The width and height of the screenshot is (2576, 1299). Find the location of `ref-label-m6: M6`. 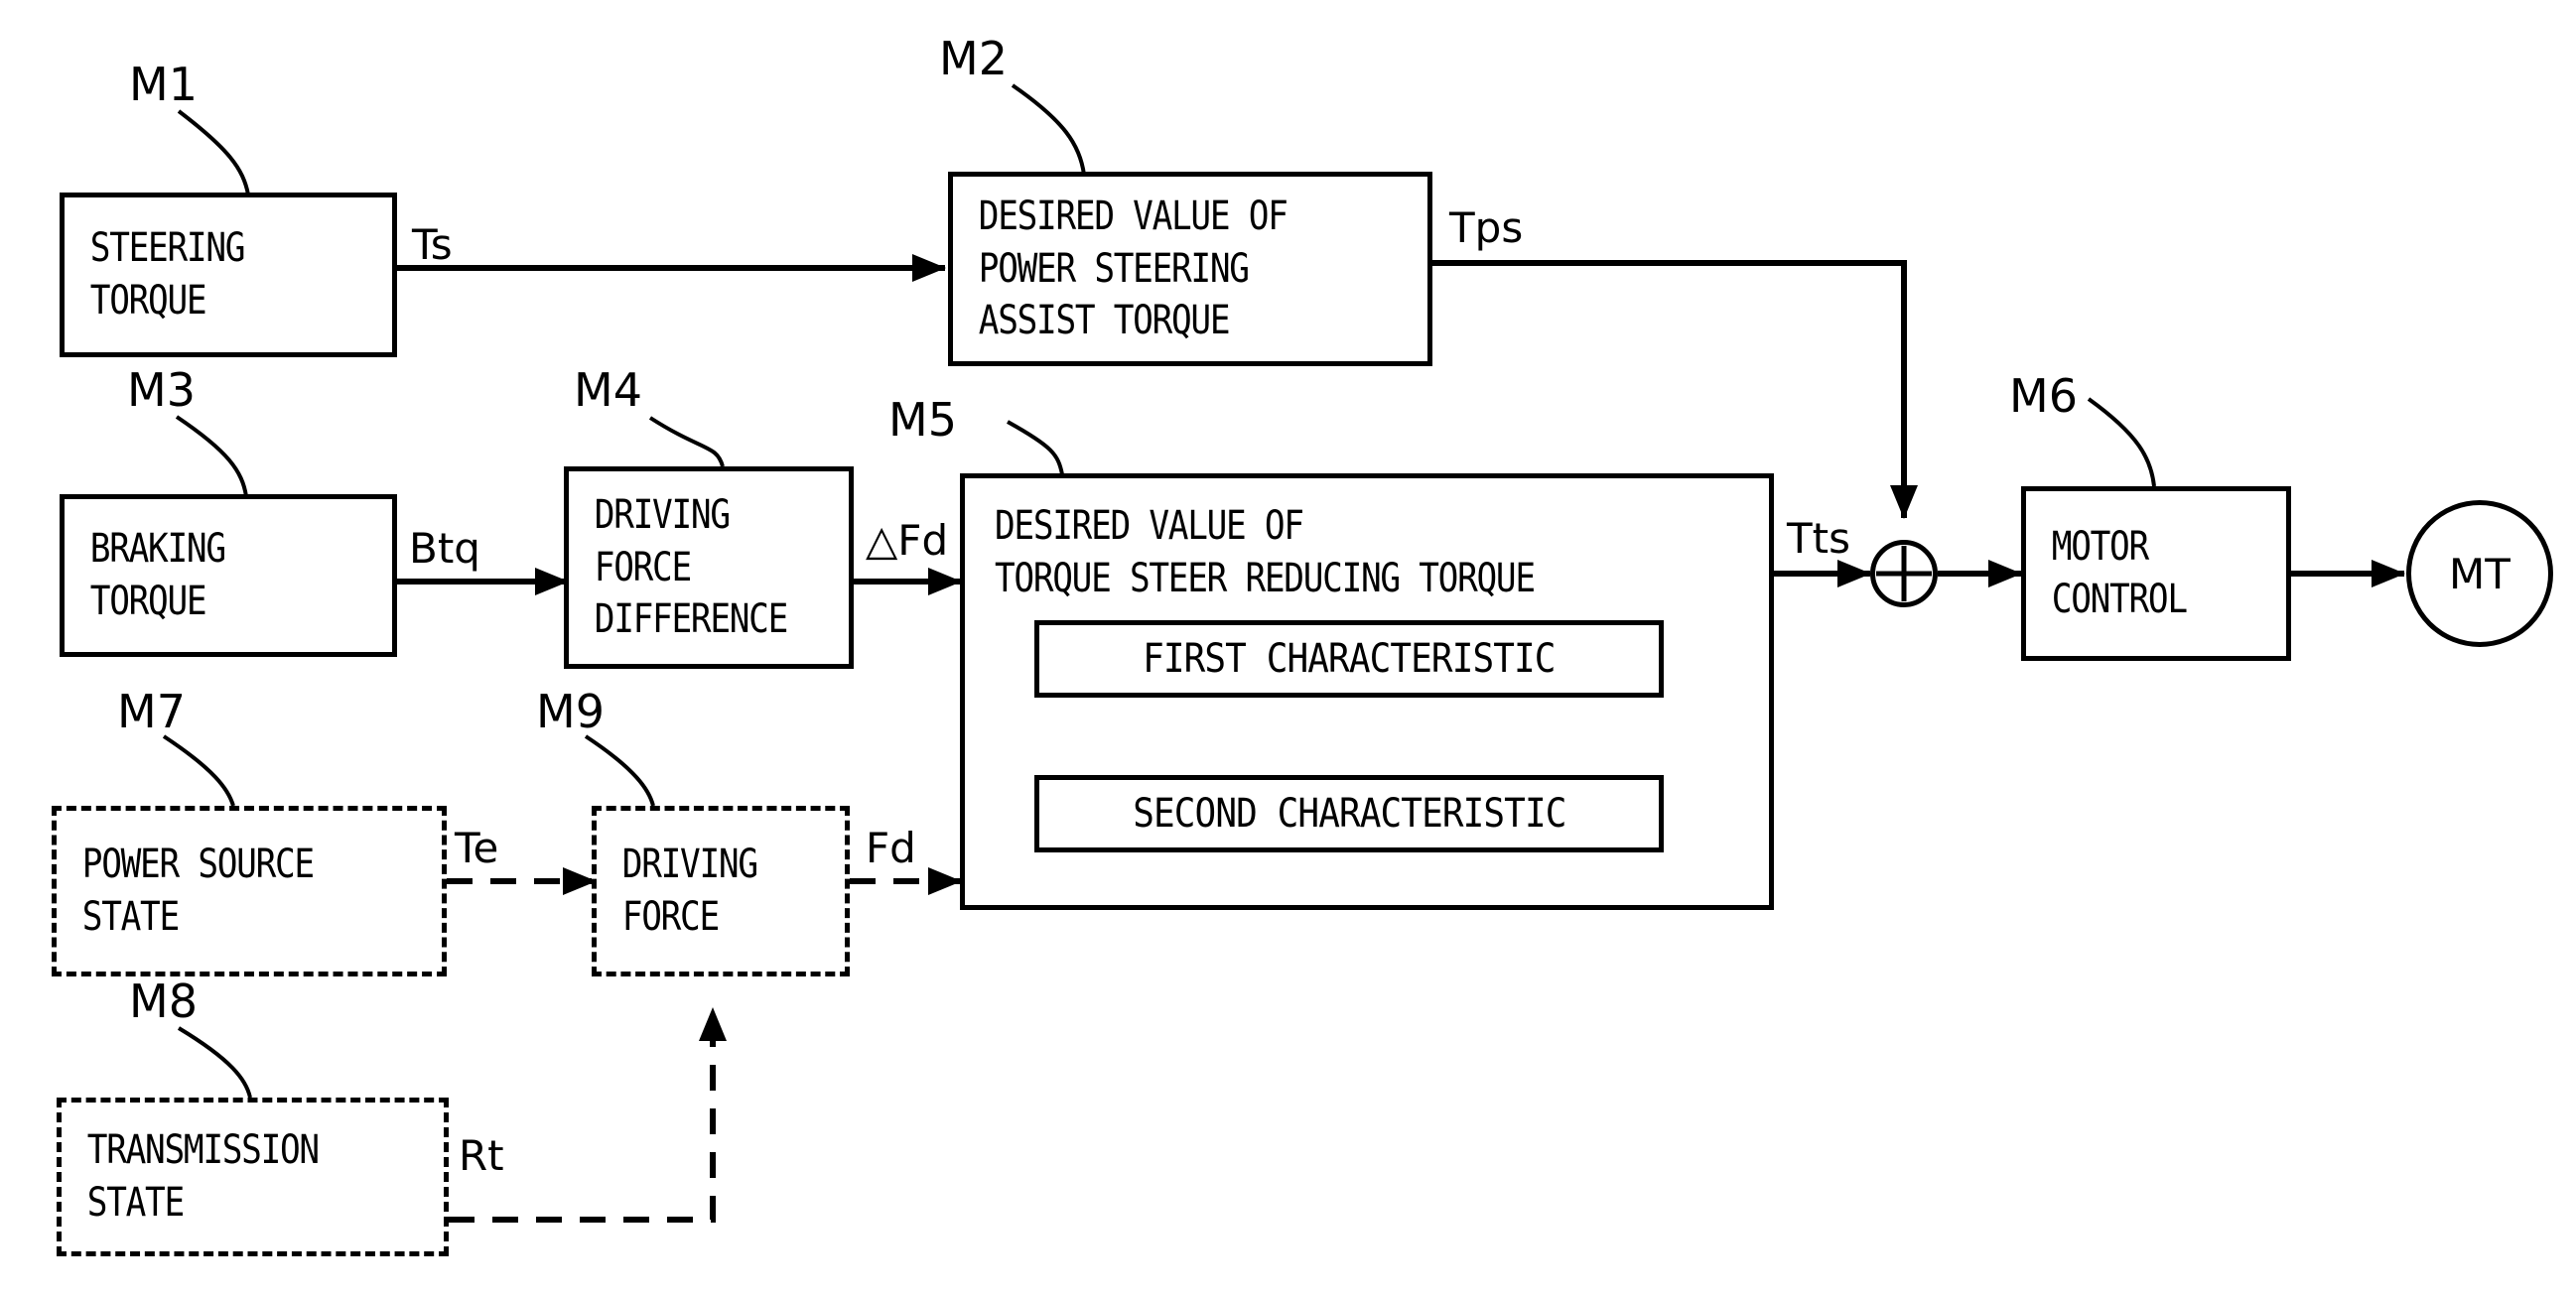

ref-label-m6: M6 is located at coordinates (2044, 396).